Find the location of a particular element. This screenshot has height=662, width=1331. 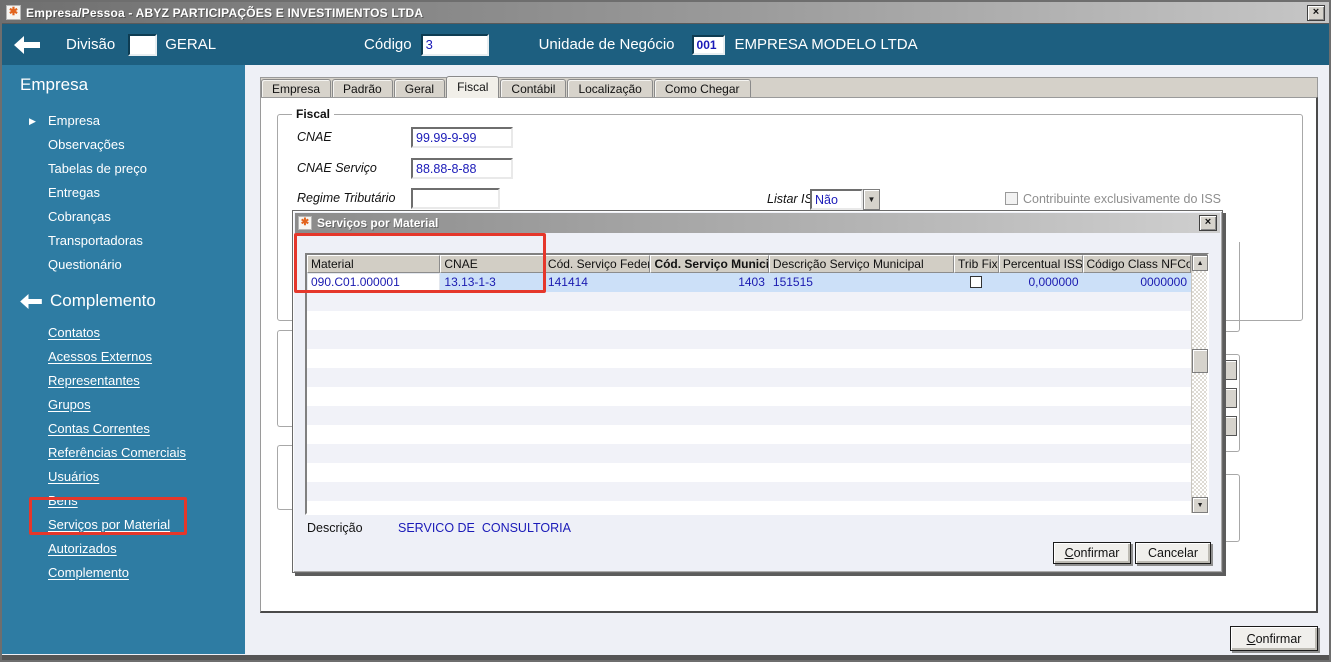

trib-fixa-checkbox is located at coordinates (976, 282).